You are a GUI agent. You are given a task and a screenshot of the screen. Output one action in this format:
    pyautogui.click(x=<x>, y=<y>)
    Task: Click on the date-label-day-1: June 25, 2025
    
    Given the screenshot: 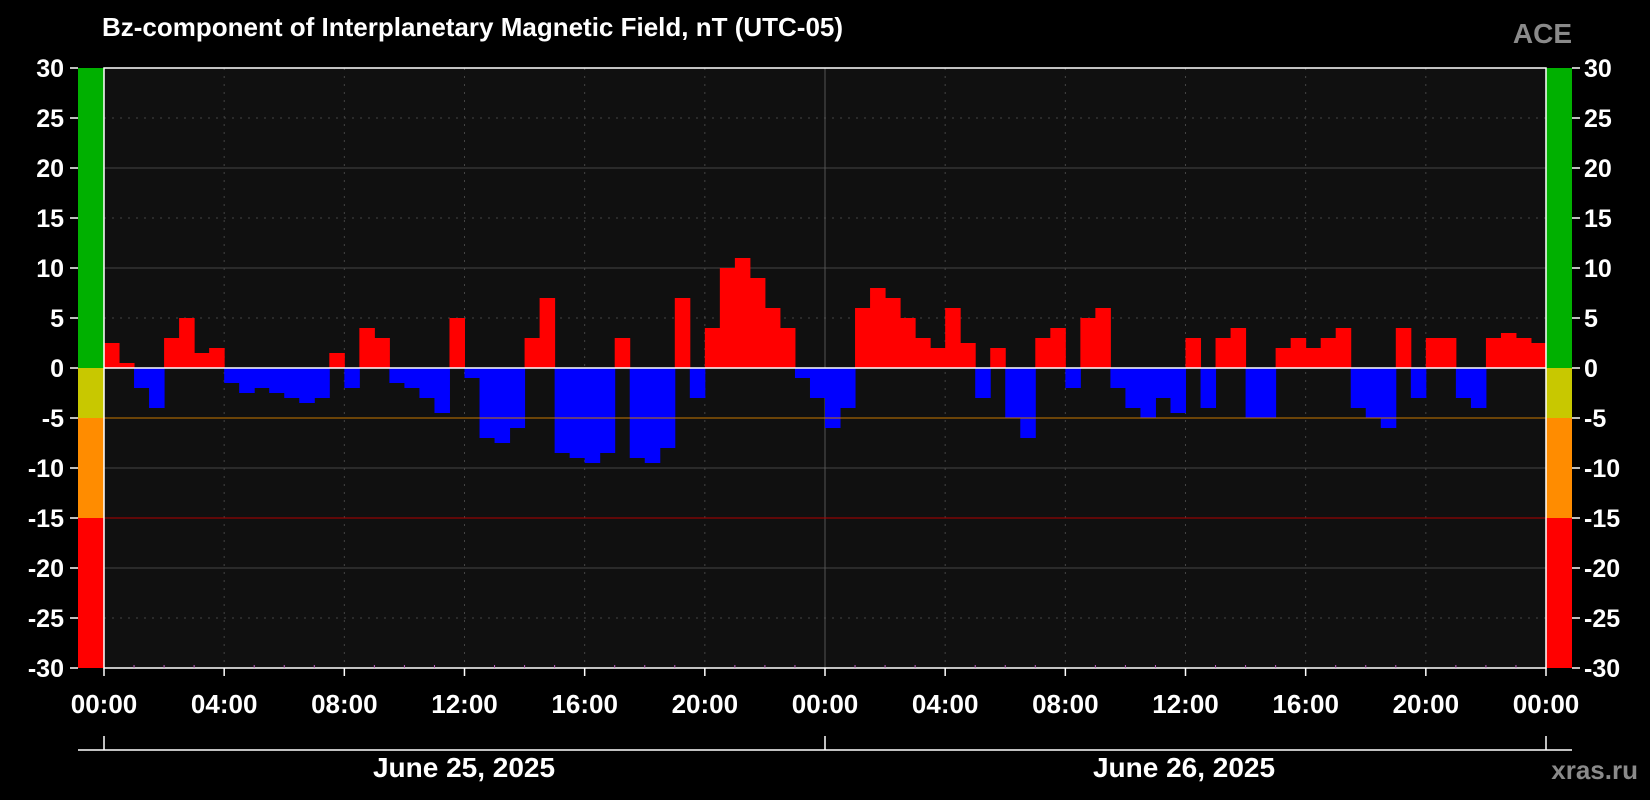 What is the action you would take?
    pyautogui.click(x=464, y=767)
    